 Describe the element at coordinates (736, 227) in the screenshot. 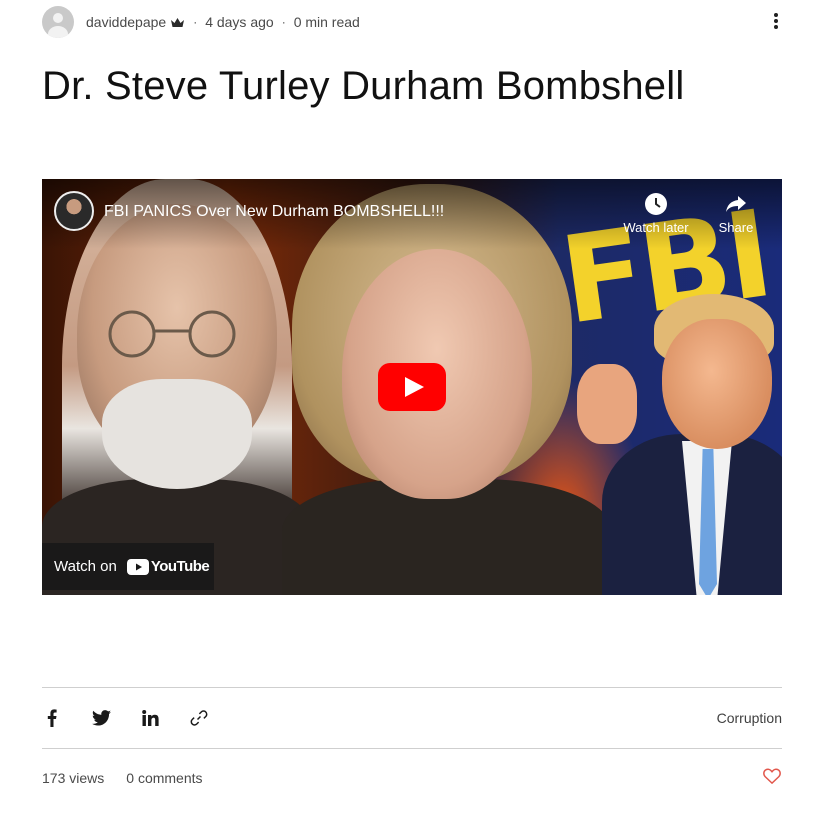

I see `share-label: Share` at that location.